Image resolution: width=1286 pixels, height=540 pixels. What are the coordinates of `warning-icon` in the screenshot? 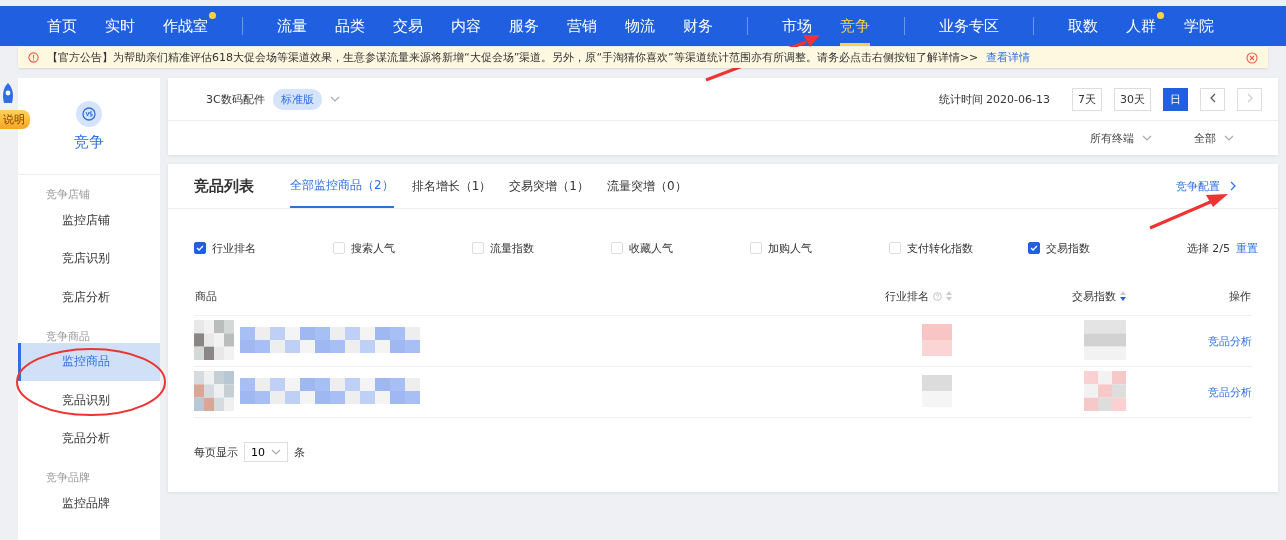 It's located at (33, 57).